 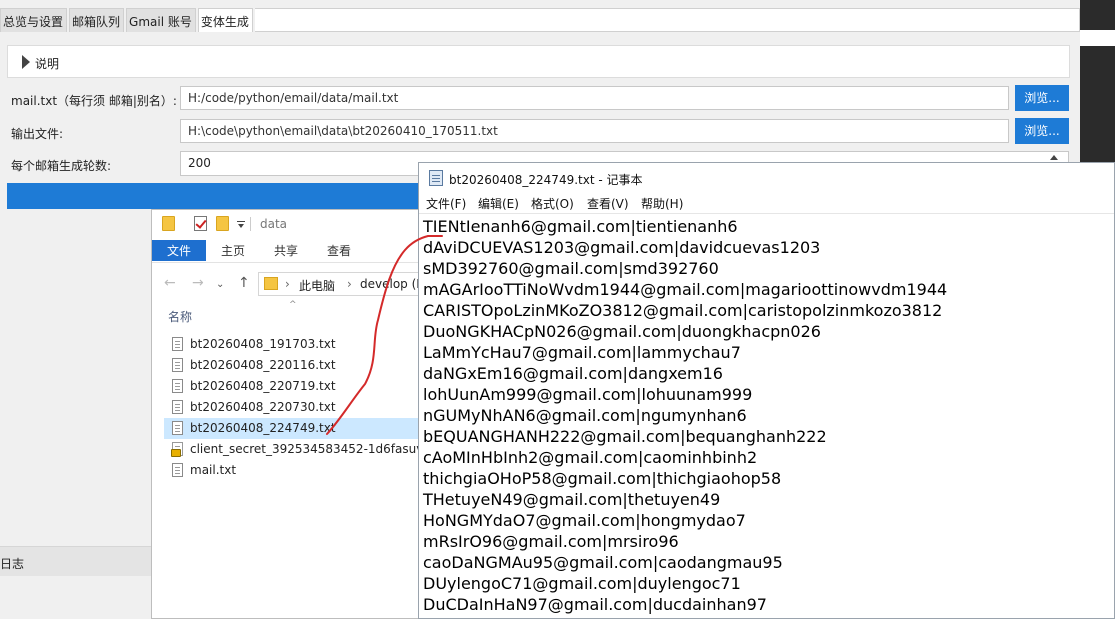 What do you see at coordinates (446, 203) in the screenshot?
I see `menu-file: 文件(F)` at bounding box center [446, 203].